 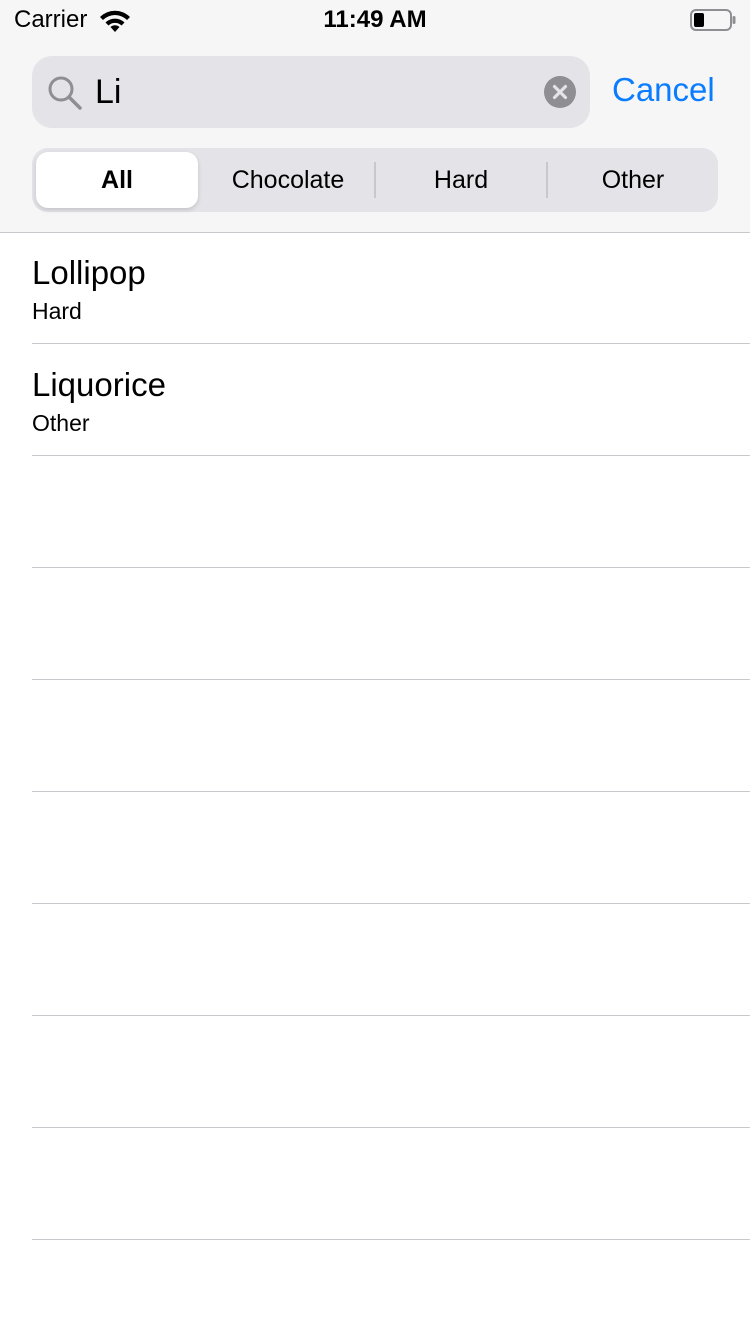 I want to click on list-item: Lollipop Hard, so click(x=375, y=289).